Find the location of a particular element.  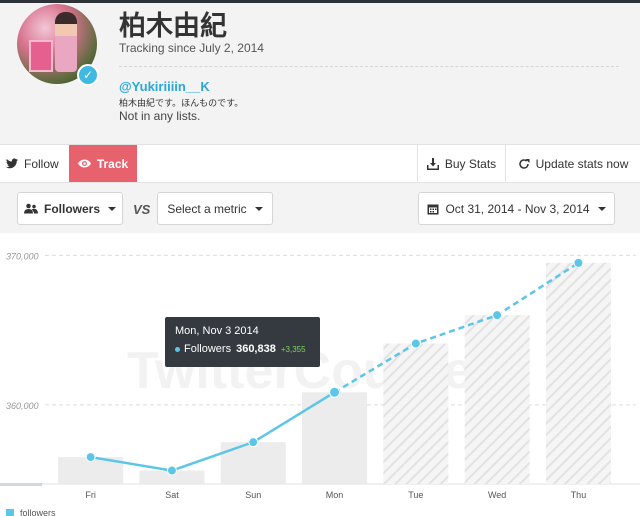

vs-label: VS is located at coordinates (142, 209).